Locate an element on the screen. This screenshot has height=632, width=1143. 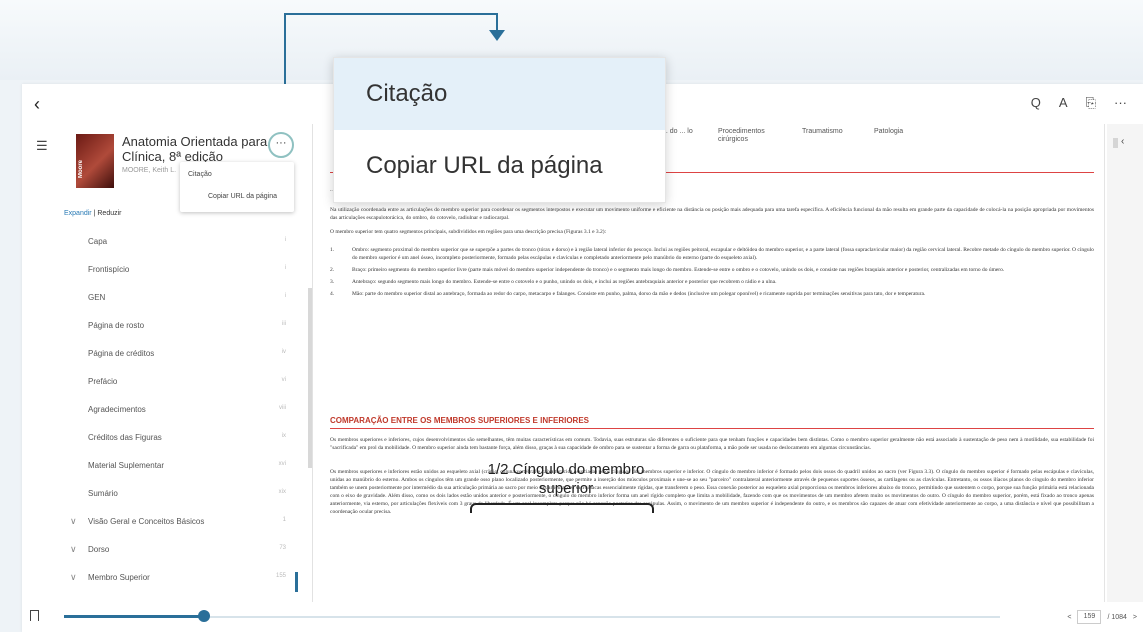
bottom-bar: < 159 / 1084 > is located at coordinates (582, 617).